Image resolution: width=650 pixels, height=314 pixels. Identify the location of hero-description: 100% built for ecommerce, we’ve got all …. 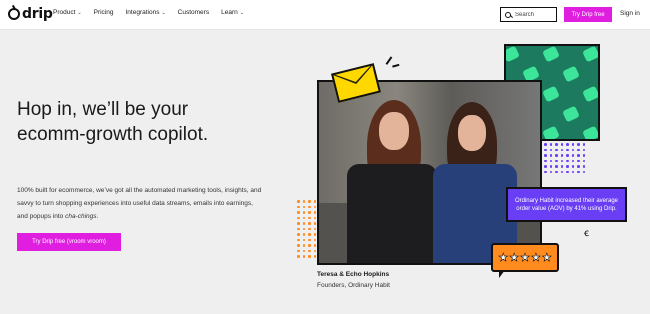
(139, 203).